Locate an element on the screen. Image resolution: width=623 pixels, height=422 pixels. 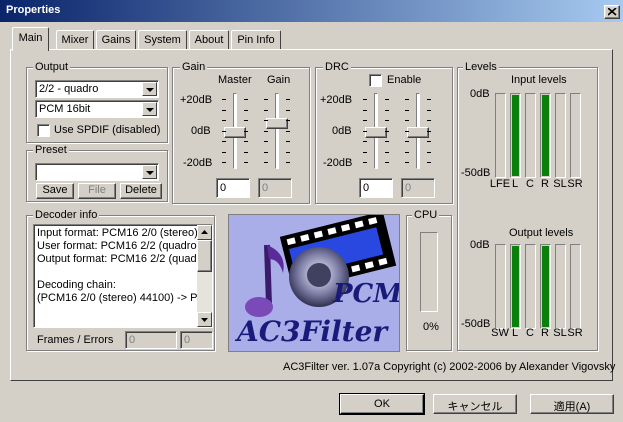
gain-value: 0 is located at coordinates (265, 188).